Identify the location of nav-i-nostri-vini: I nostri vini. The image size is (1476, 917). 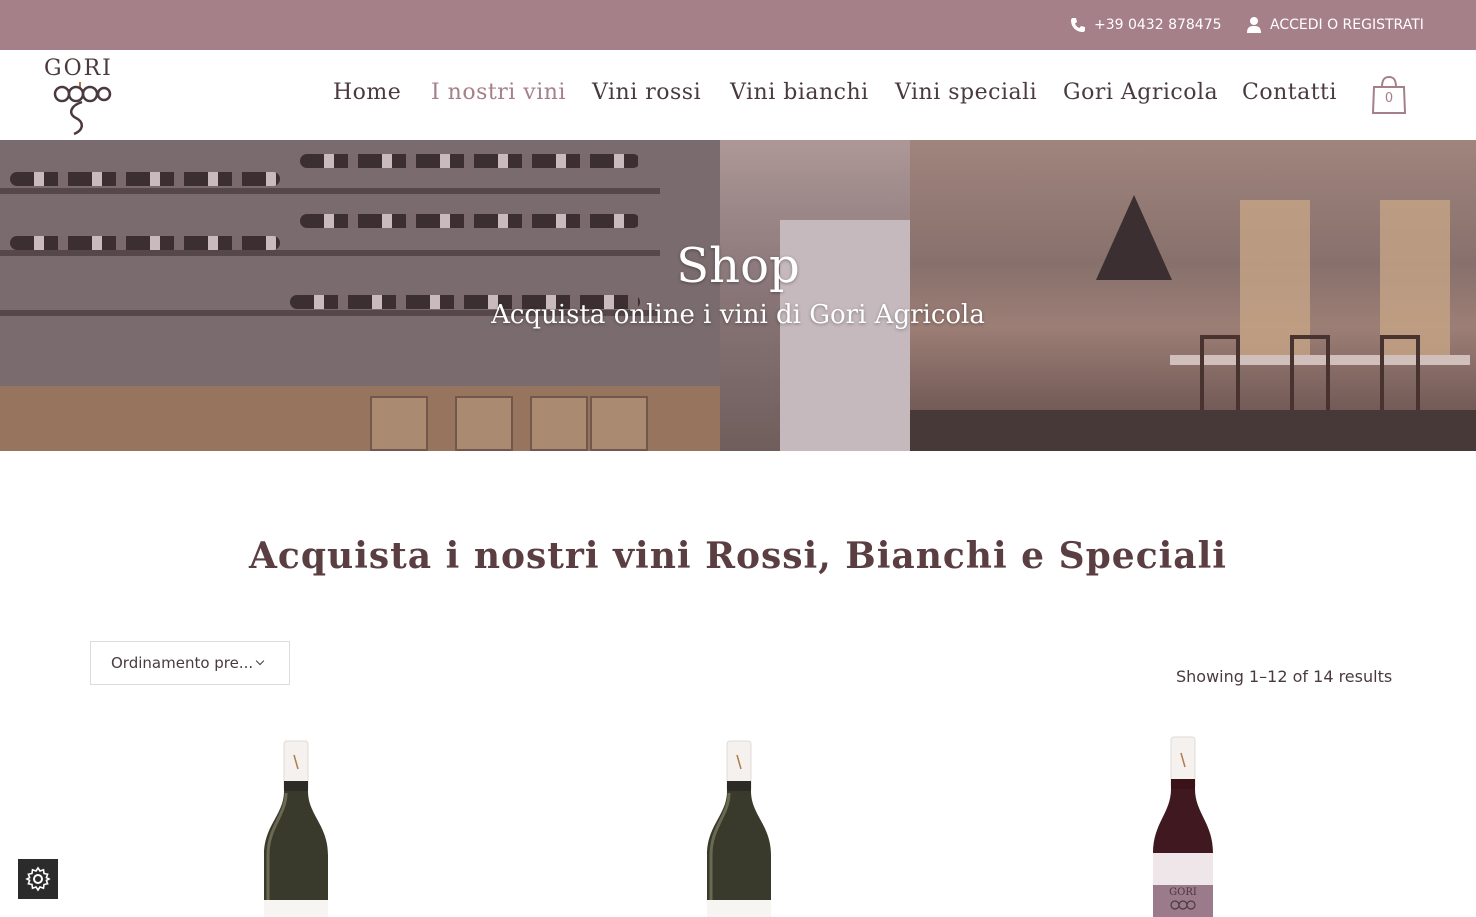
(498, 92).